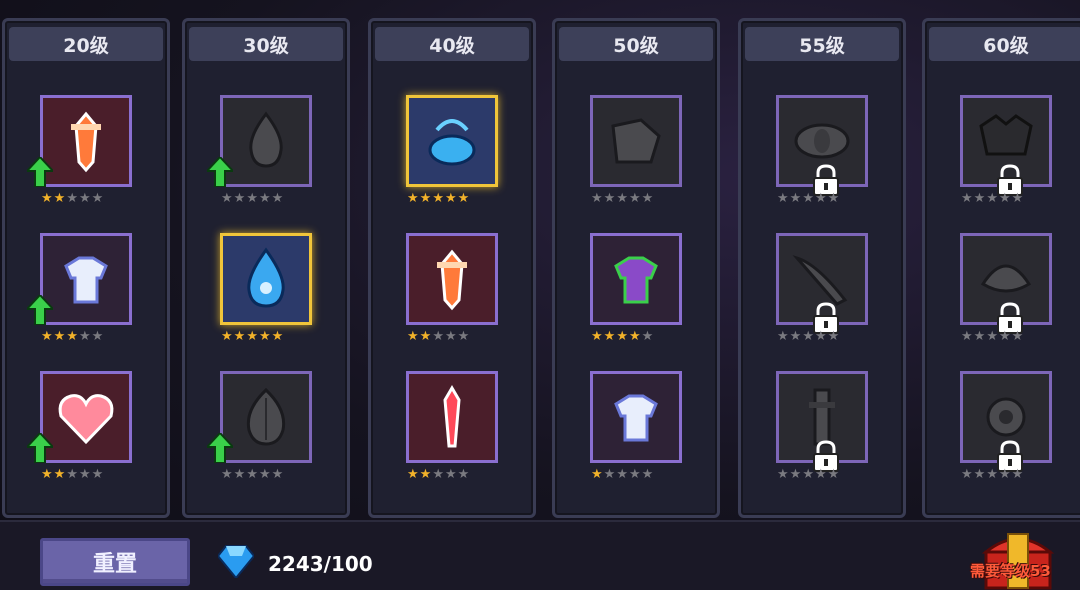  I want to click on purple-armor-icon, so click(636, 280).